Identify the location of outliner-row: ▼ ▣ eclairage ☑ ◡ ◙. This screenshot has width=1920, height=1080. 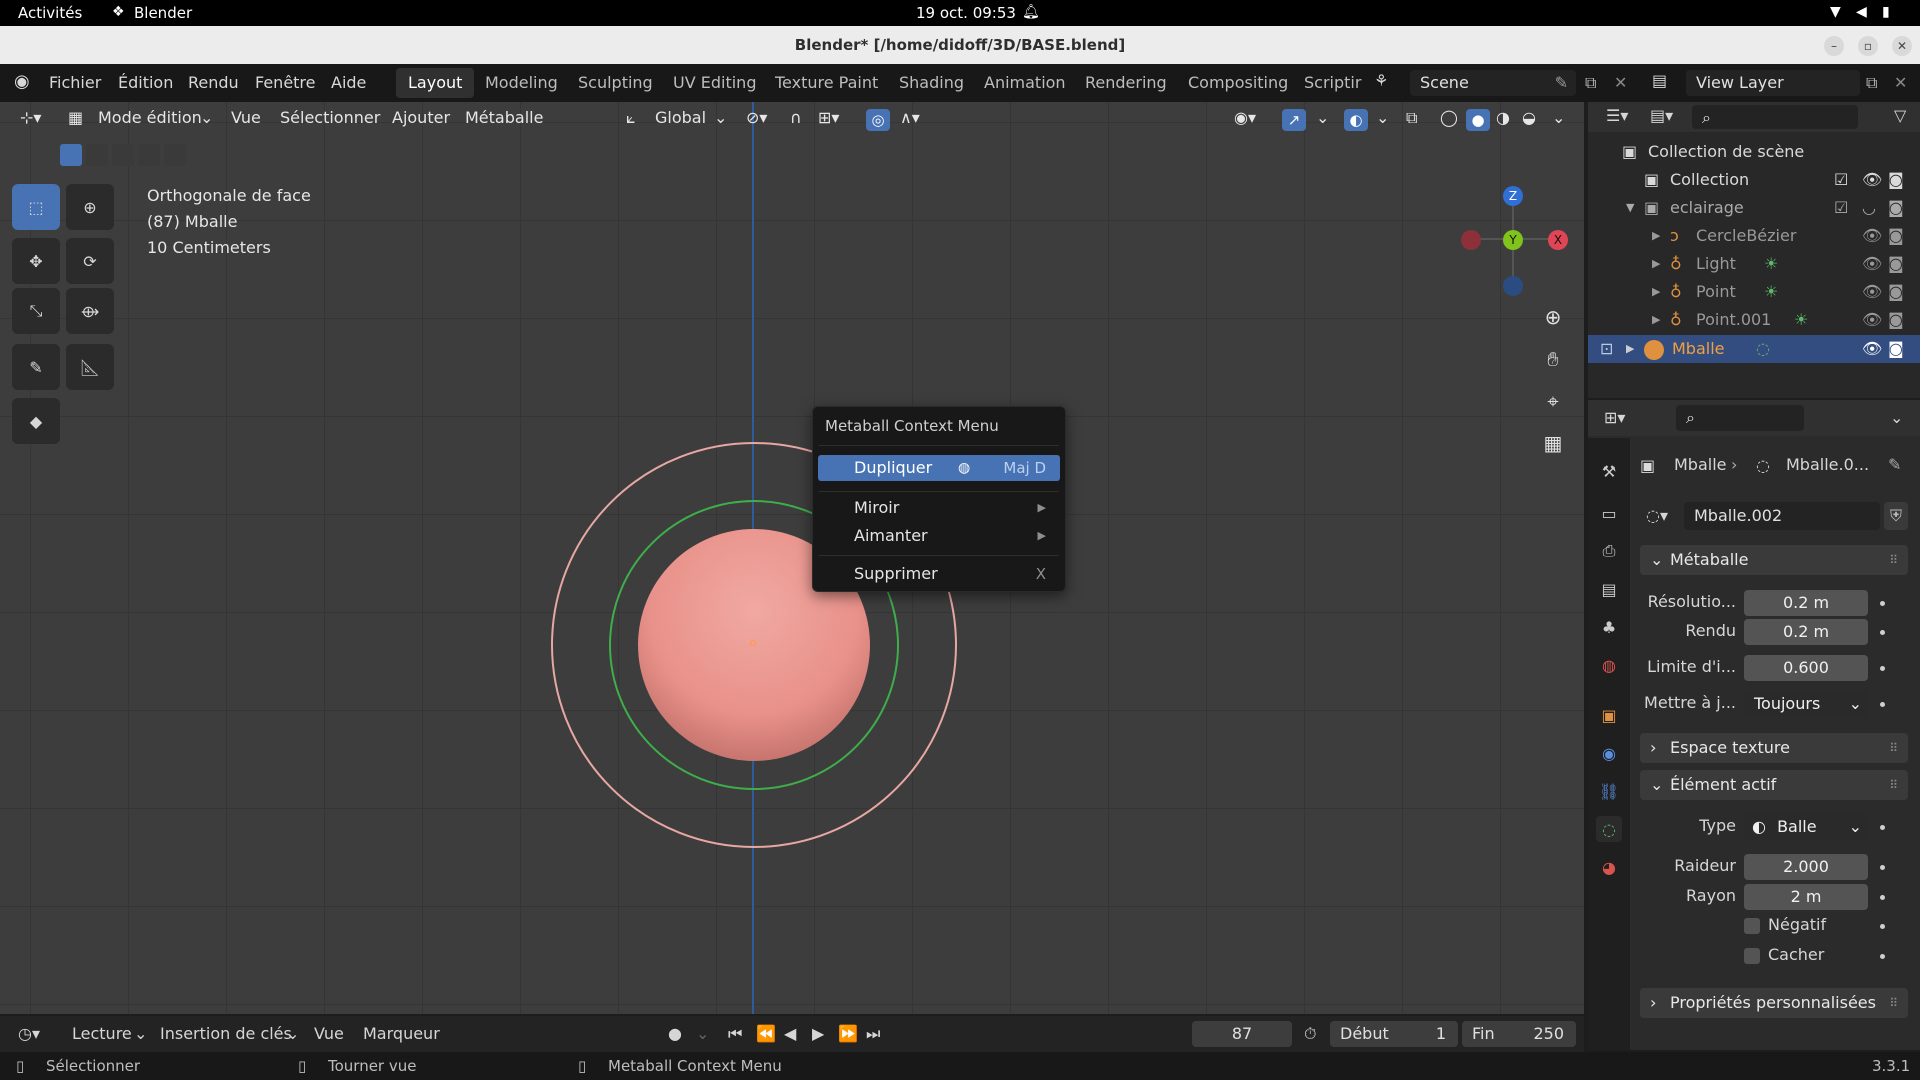
(1754, 208).